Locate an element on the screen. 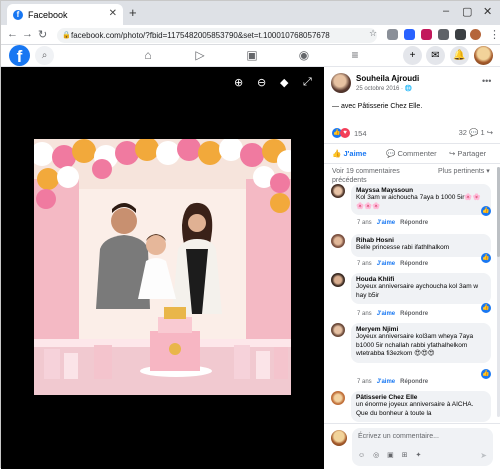 The width and height of the screenshot is (500, 469). commenter-name: Rihab Hosni is located at coordinates (421, 240).